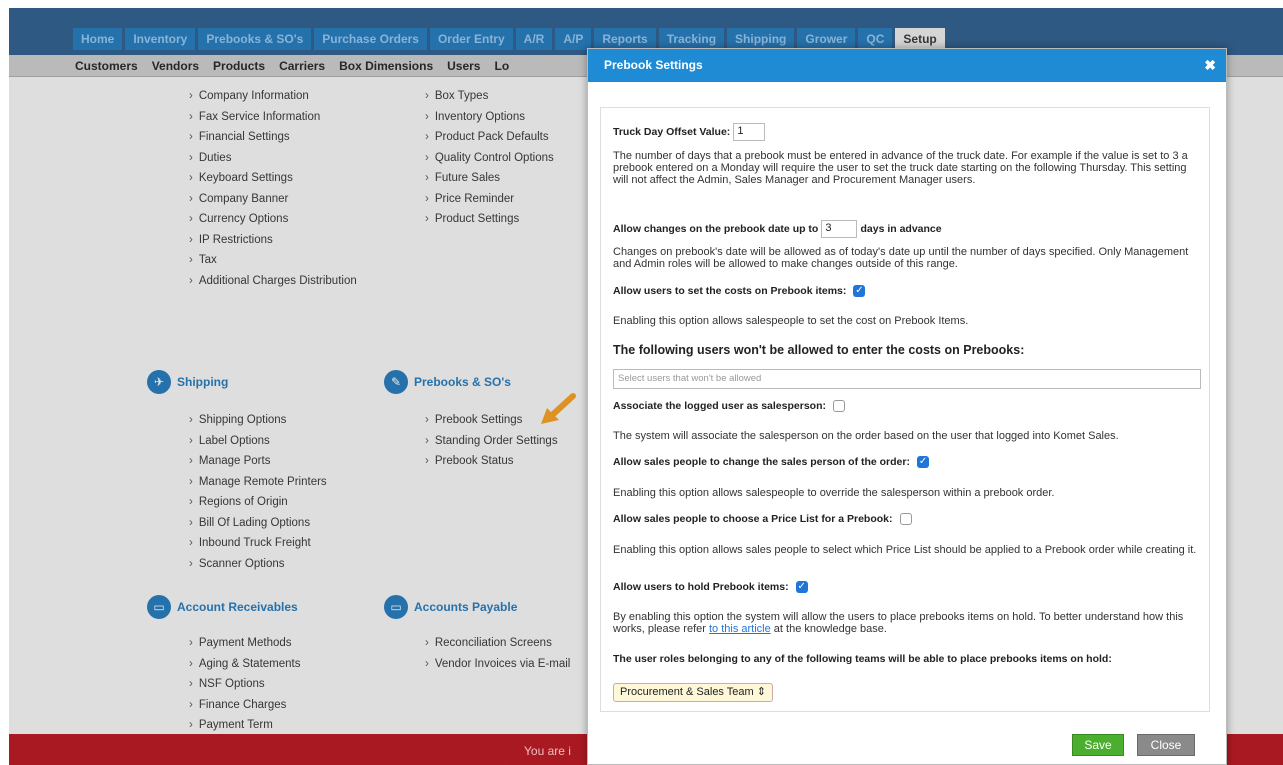 The image size is (1283, 765). I want to click on truck-offset-input: 1, so click(749, 132).